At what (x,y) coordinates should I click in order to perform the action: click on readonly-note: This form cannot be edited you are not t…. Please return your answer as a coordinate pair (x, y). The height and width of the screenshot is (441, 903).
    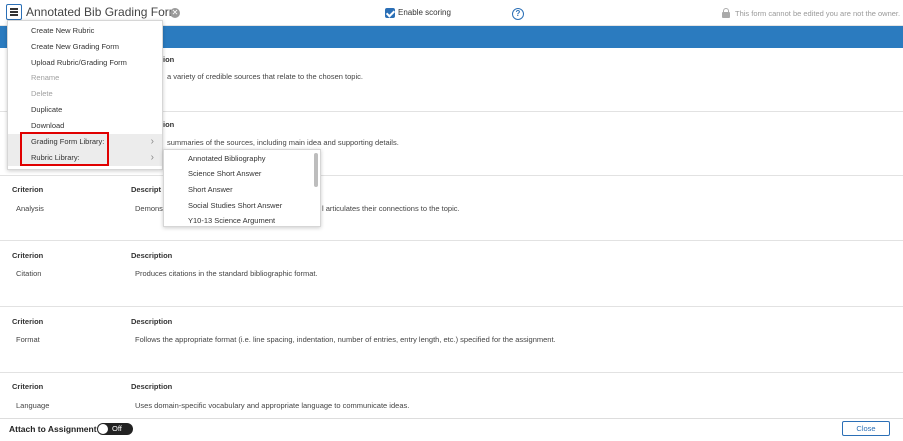
    Looking at the image, I should click on (818, 13).